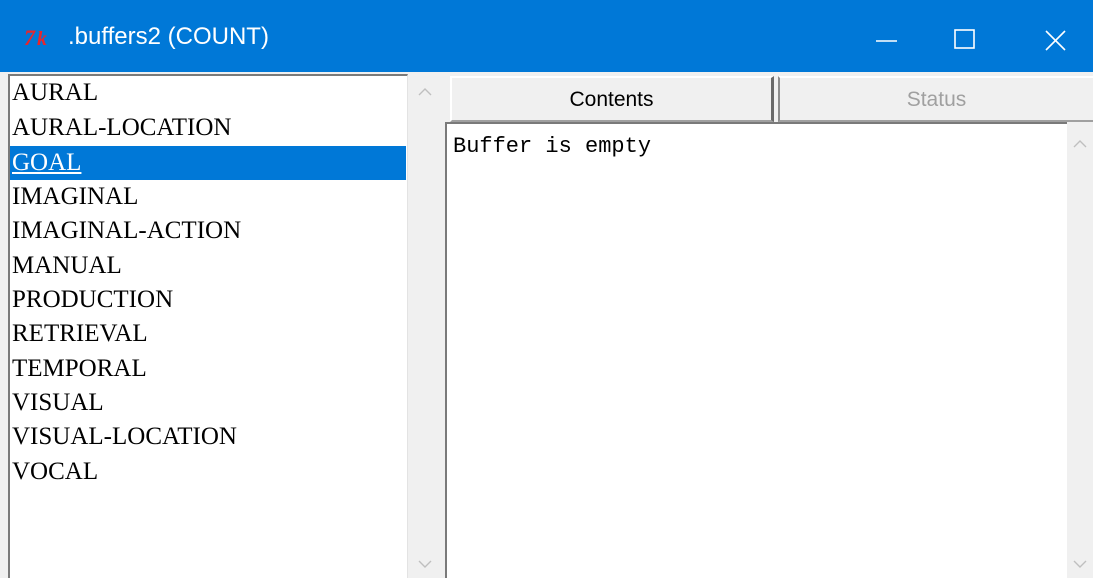 The image size is (1093, 578). Describe the element at coordinates (208, 128) in the screenshot. I see `list-item: AURAL-LOCATION` at that location.